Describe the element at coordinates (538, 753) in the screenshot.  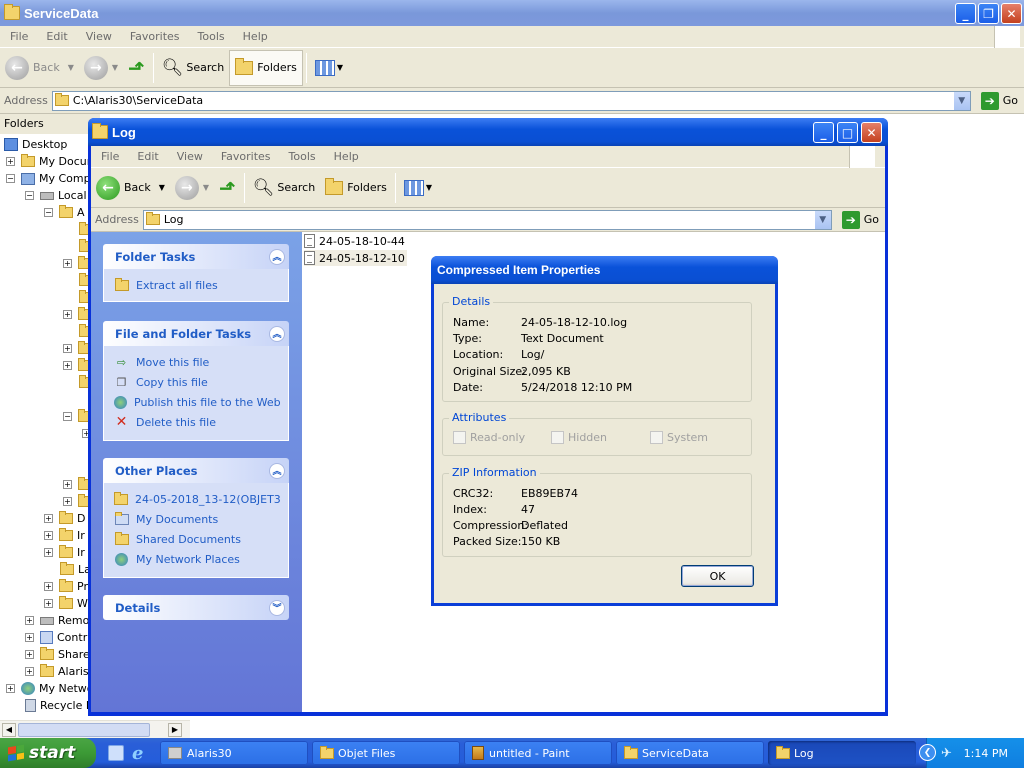
I see `taskbar-button-paint: untitled - Paint` at that location.